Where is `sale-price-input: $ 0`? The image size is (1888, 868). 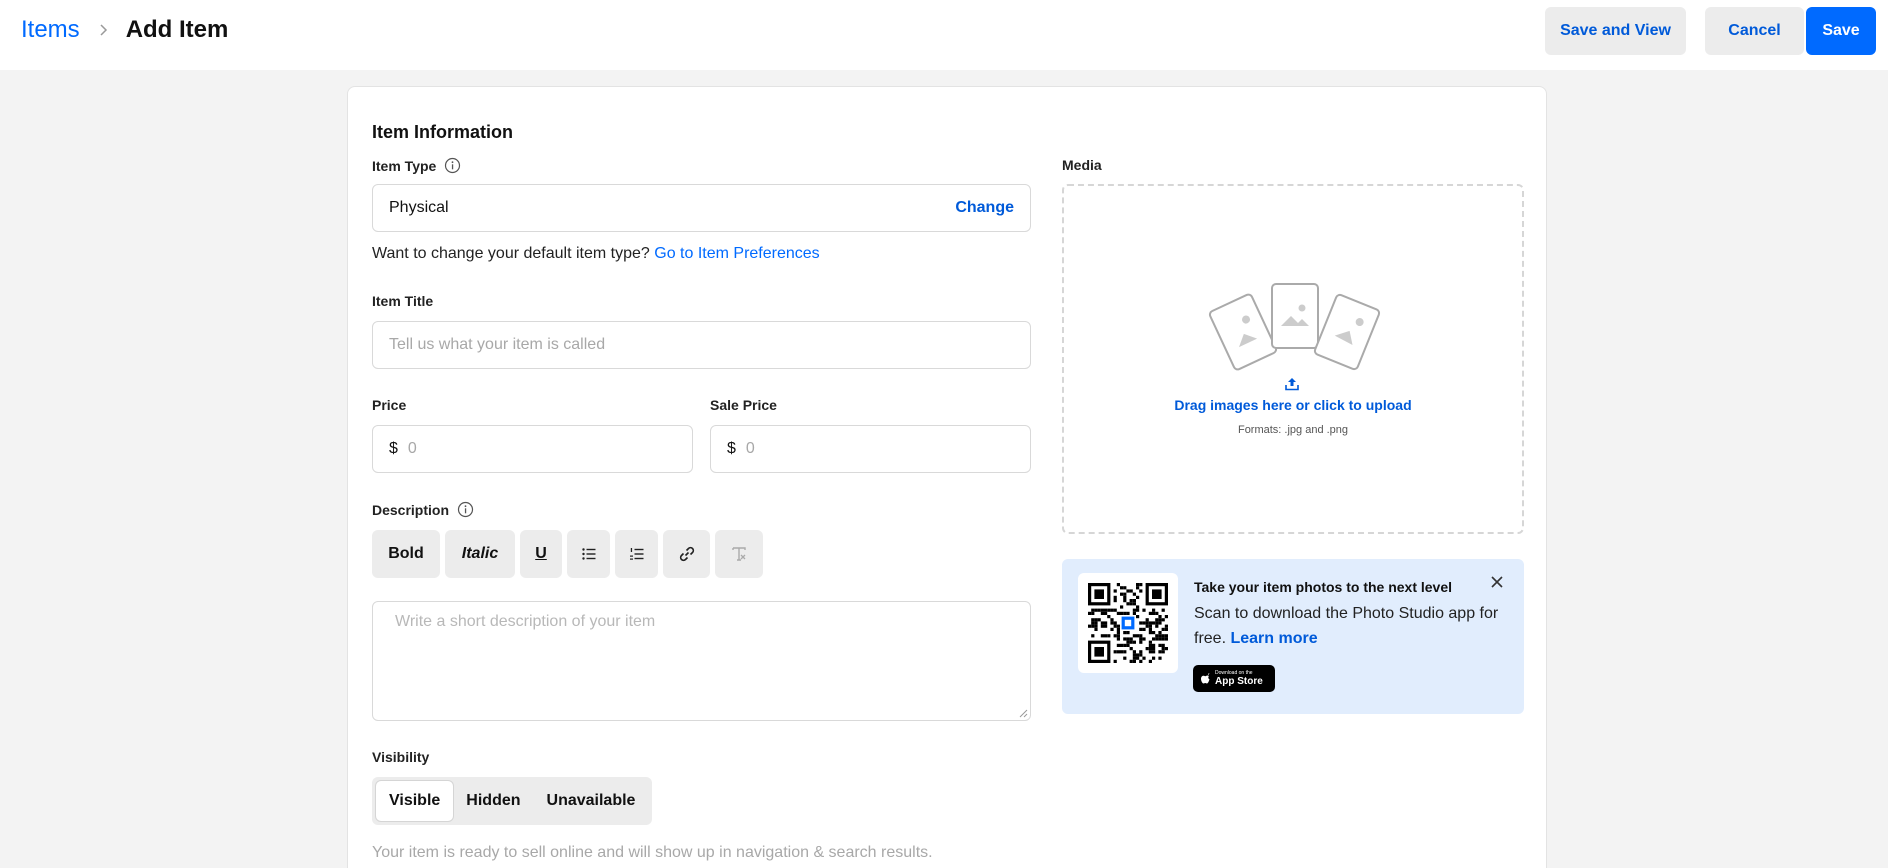 sale-price-input: $ 0 is located at coordinates (870, 449).